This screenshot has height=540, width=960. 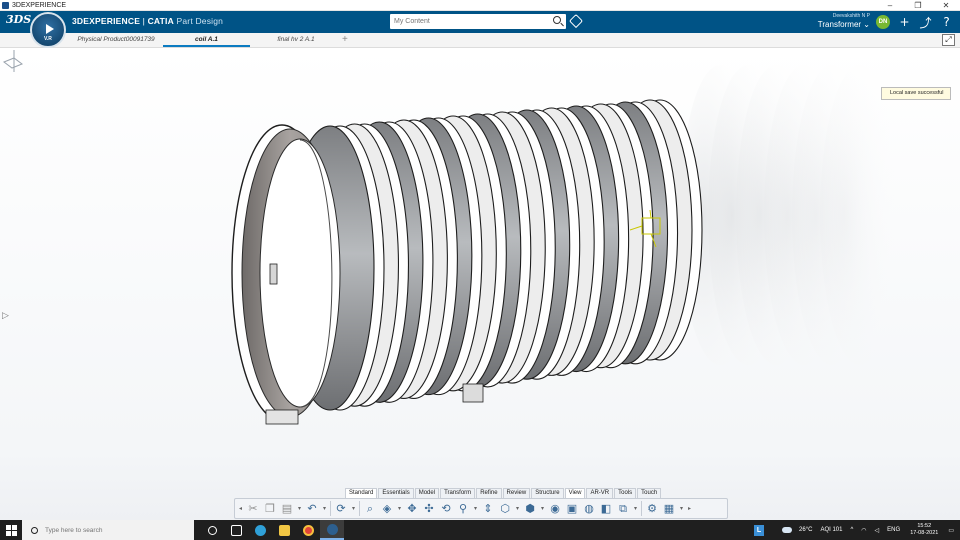 I want to click on copy-icon: ❐, so click(x=270, y=509).